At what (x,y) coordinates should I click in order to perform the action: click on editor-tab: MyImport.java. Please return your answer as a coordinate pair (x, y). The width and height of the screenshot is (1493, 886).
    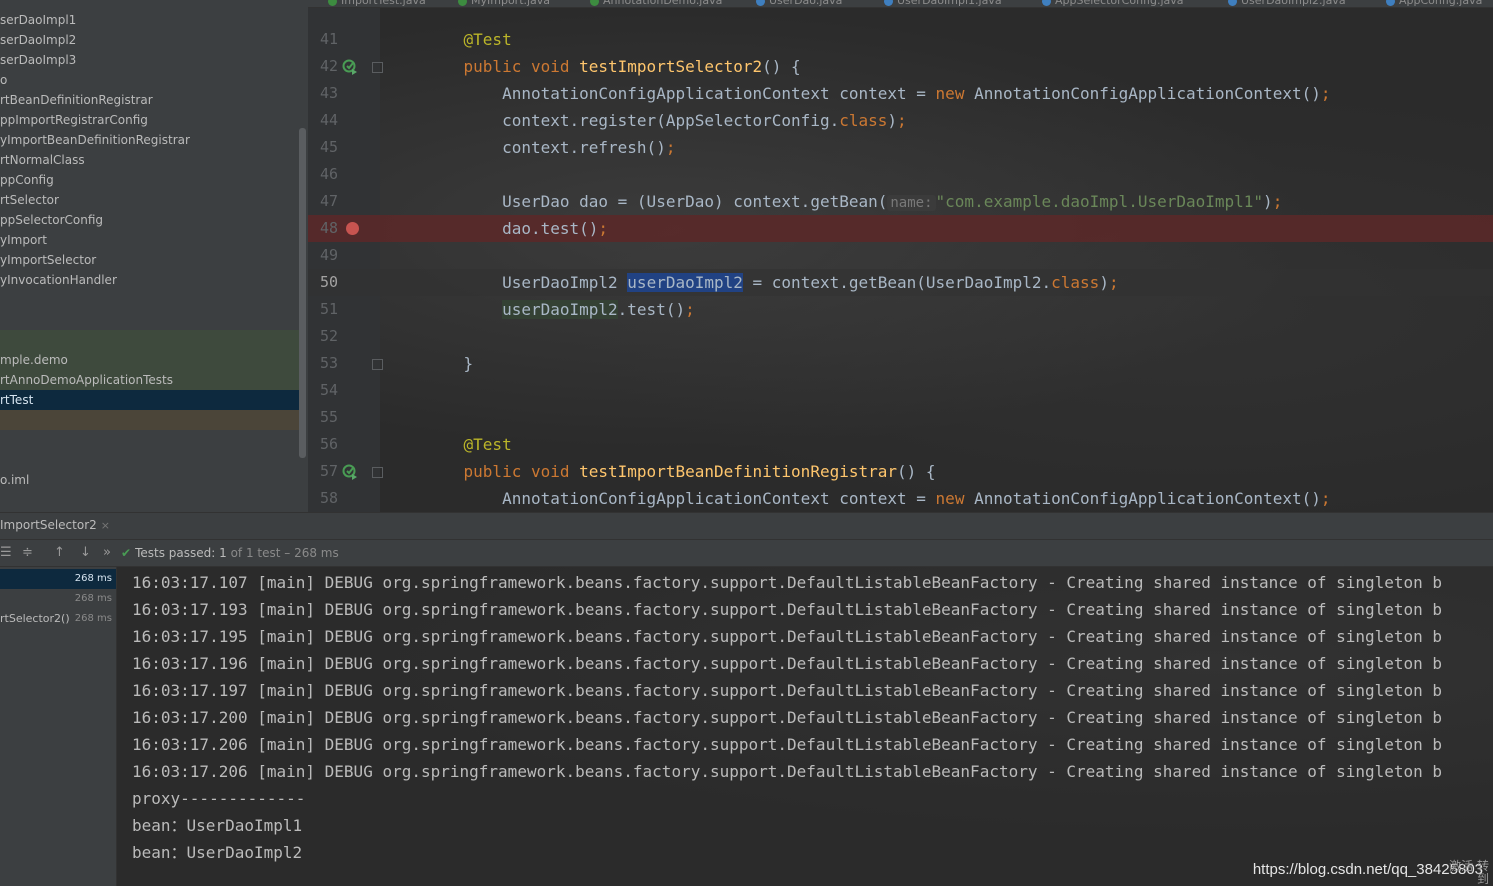
    Looking at the image, I should click on (504, 3).